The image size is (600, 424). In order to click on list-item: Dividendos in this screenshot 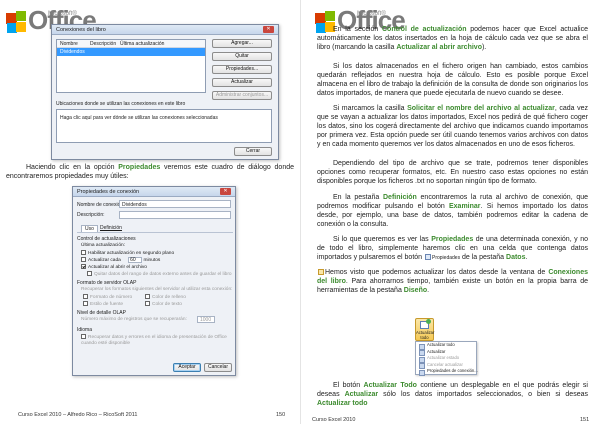, I will do `click(131, 52)`.